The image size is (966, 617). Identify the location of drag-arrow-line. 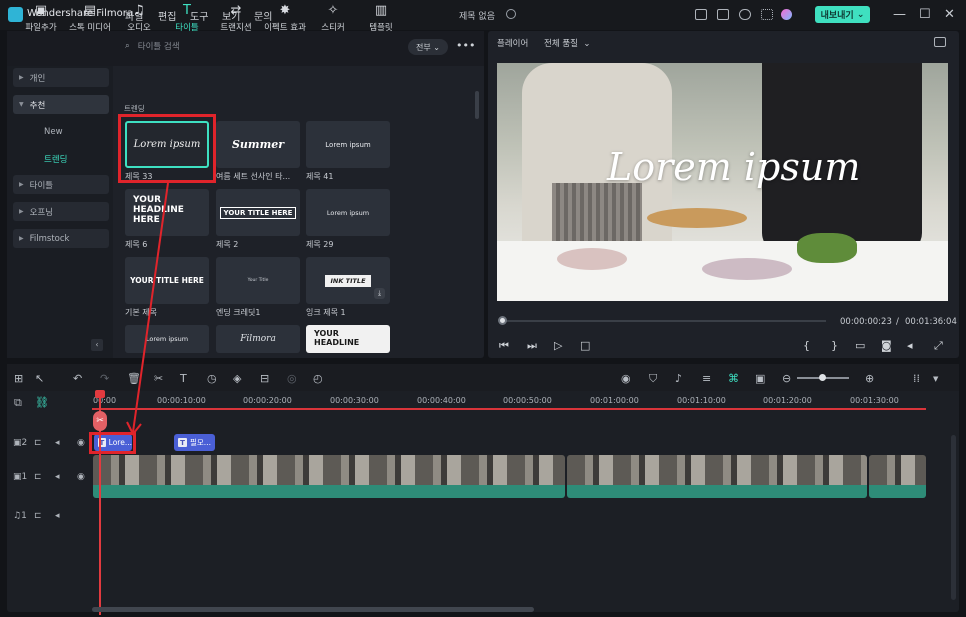
(150, 307).